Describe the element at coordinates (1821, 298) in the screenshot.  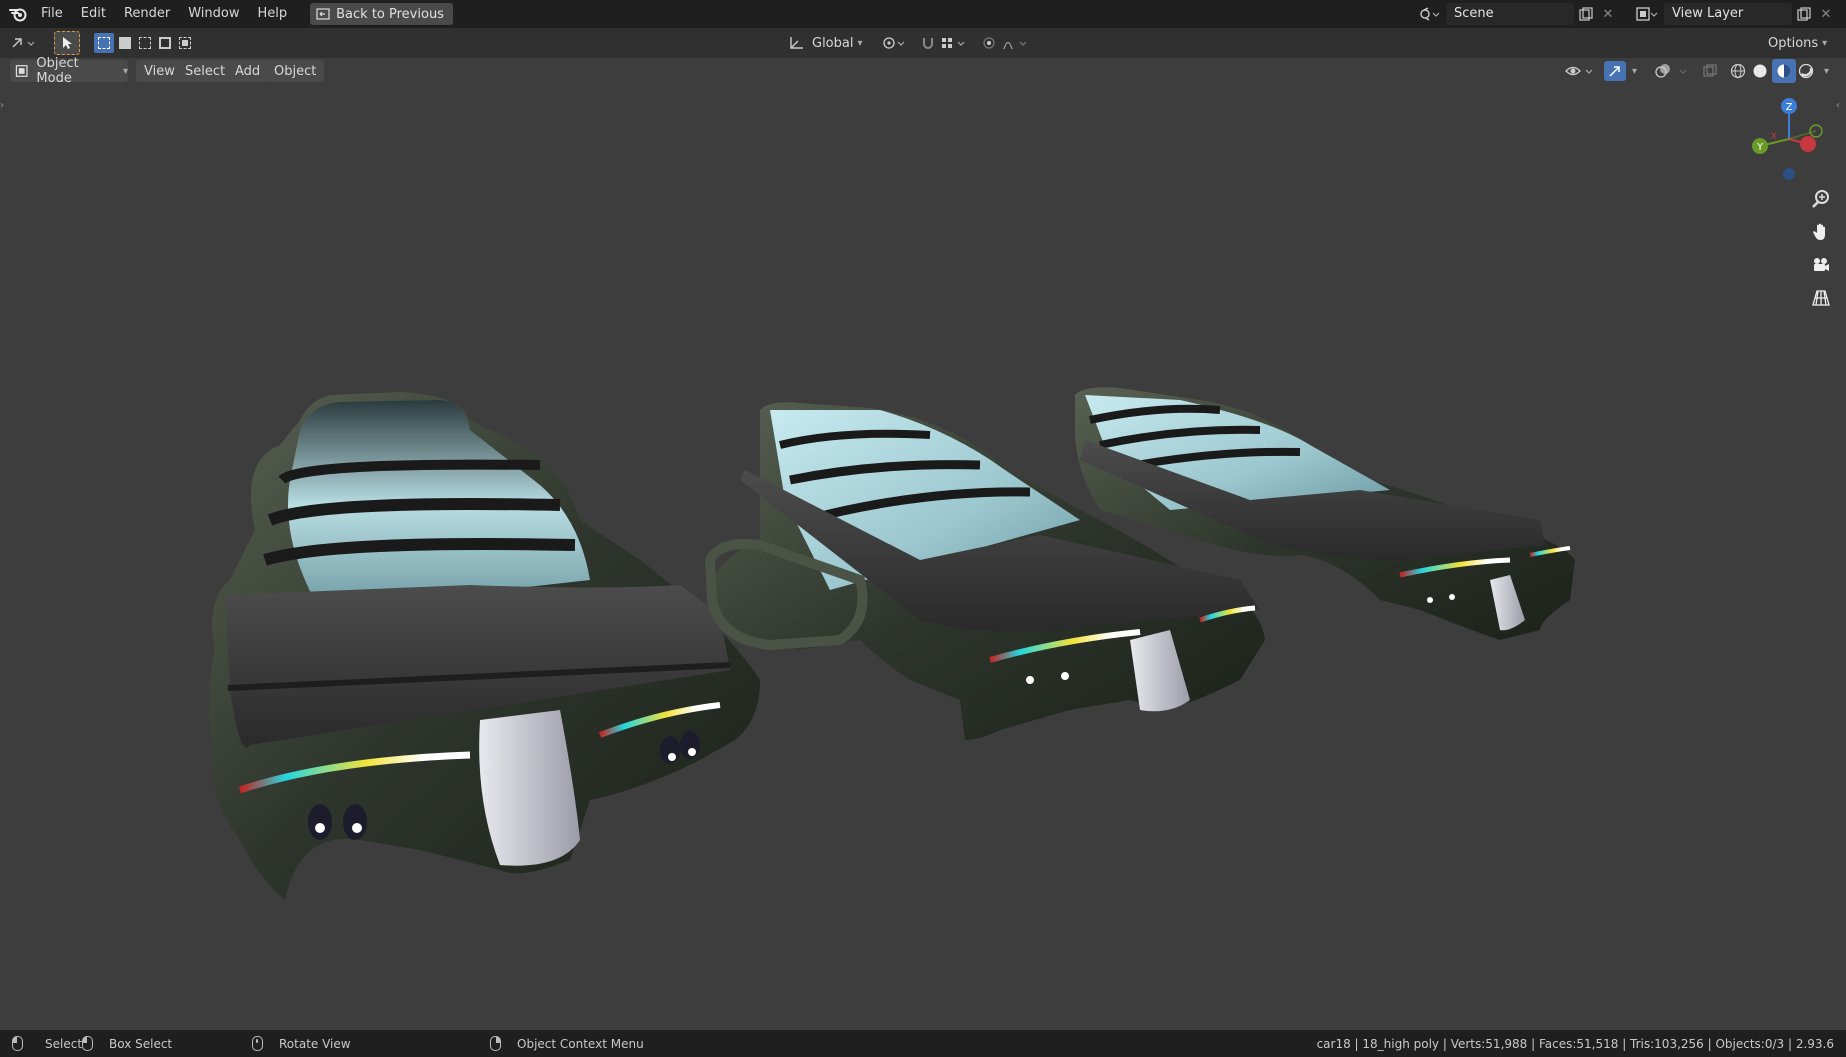
I see `grid-perspective-icon` at that location.